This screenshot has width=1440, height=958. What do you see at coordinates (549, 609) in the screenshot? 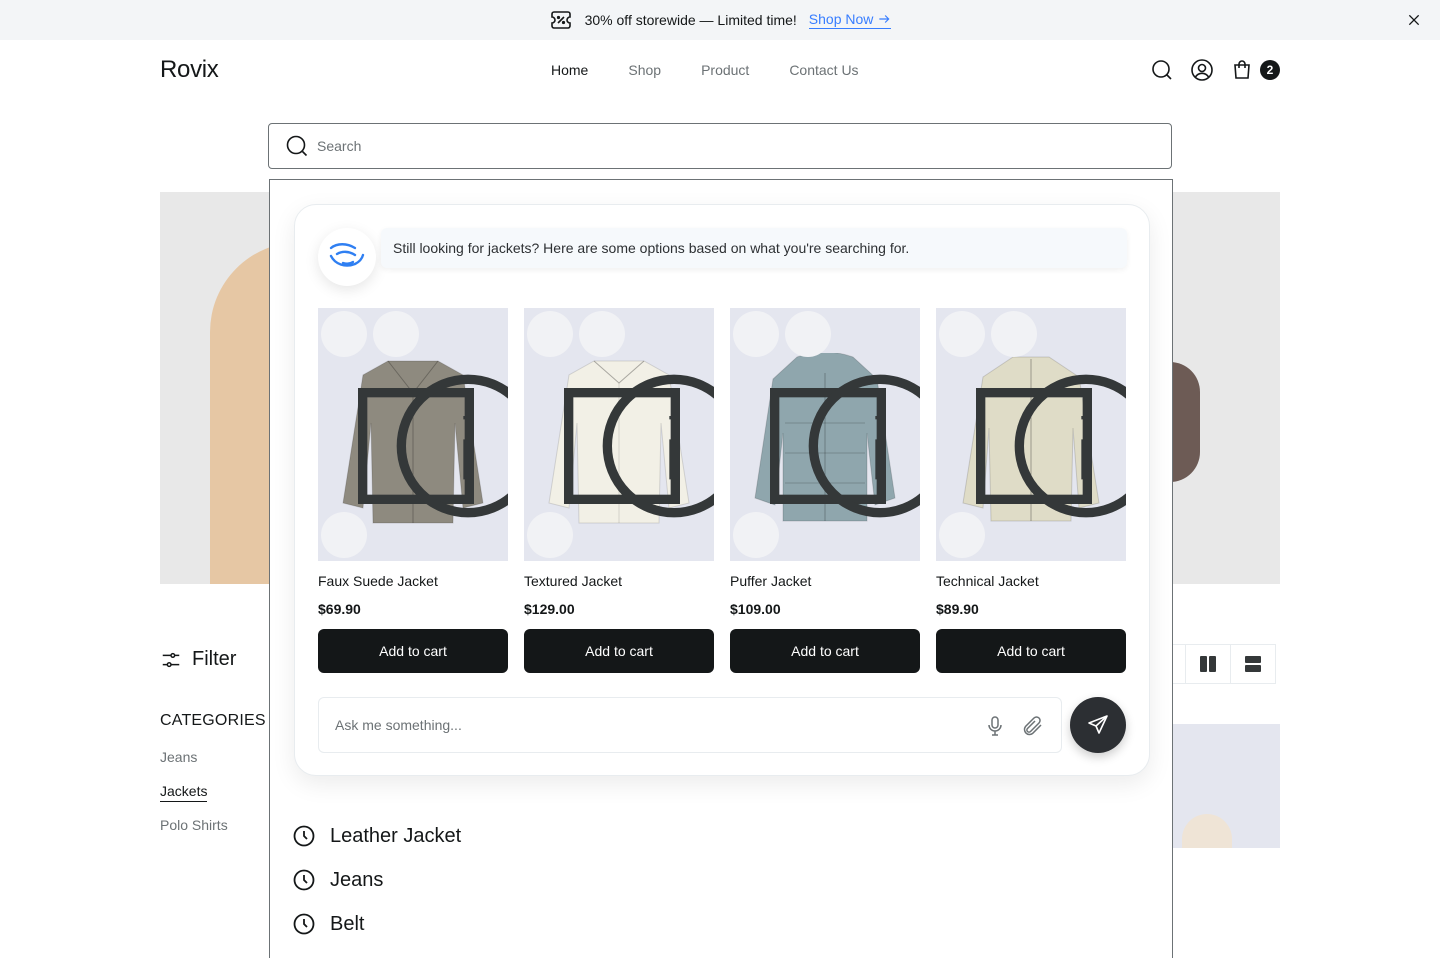
I see `product-price: $129.00` at bounding box center [549, 609].